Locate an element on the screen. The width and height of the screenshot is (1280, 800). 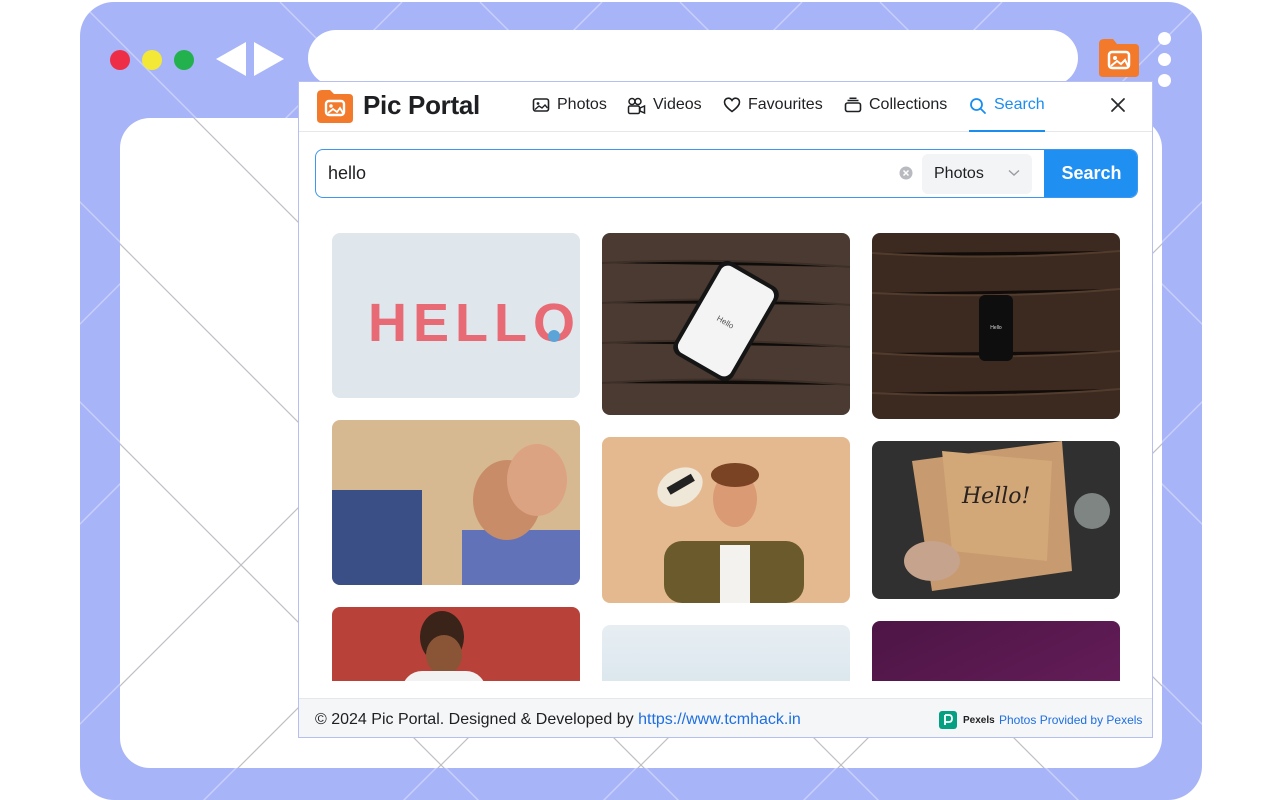
search-icon is located at coordinates (978, 106).